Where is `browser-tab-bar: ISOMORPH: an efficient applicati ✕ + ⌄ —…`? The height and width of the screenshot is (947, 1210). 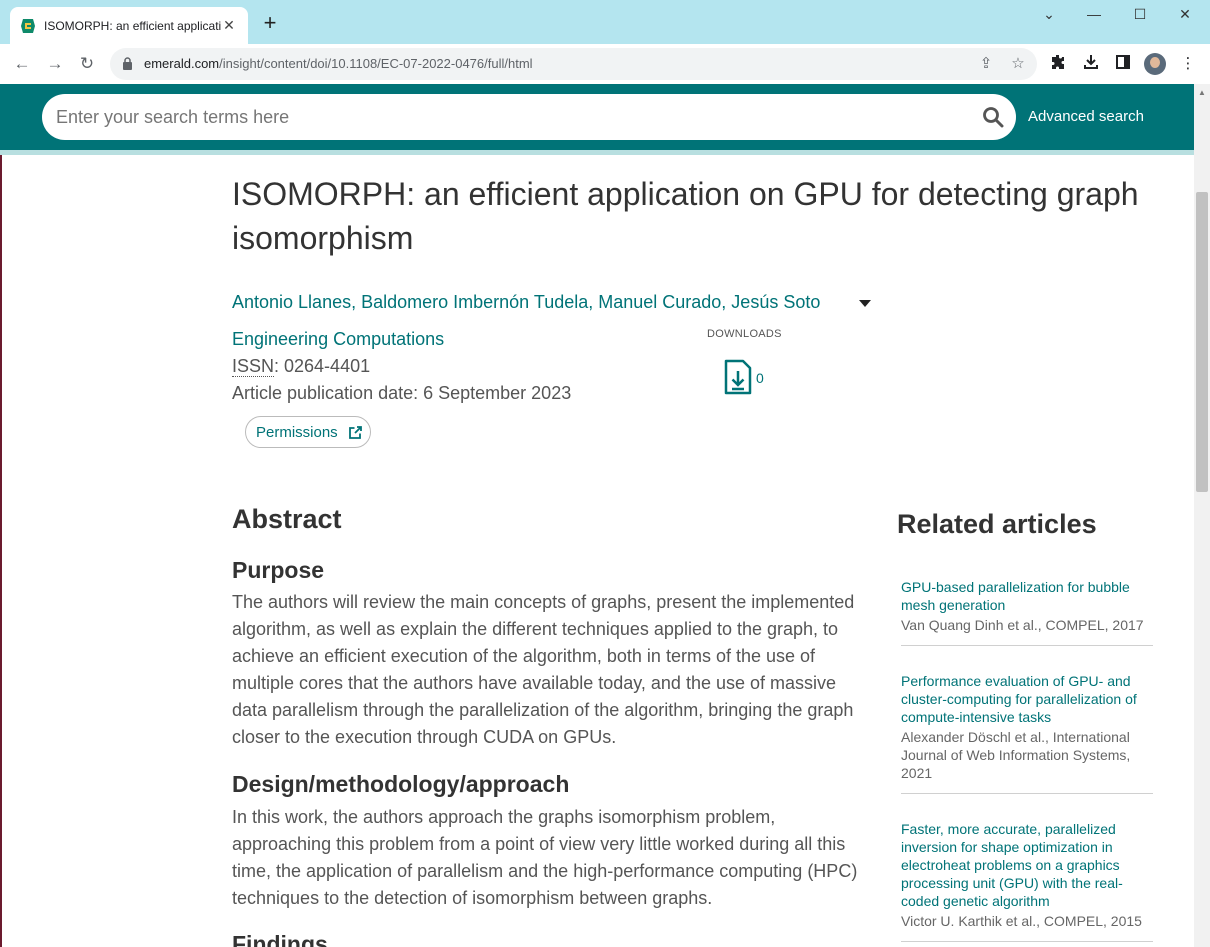
browser-tab-bar: ISOMORPH: an efficient applicati ✕ + ⌄ —… is located at coordinates (605, 22).